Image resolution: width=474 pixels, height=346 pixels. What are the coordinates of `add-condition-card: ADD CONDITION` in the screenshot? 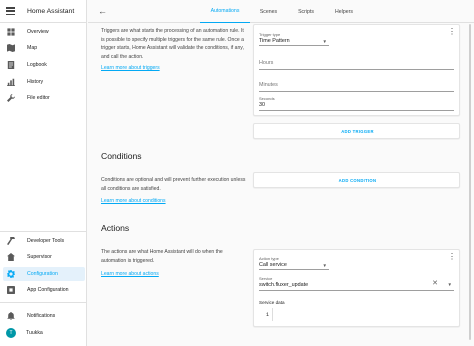 It's located at (356, 180).